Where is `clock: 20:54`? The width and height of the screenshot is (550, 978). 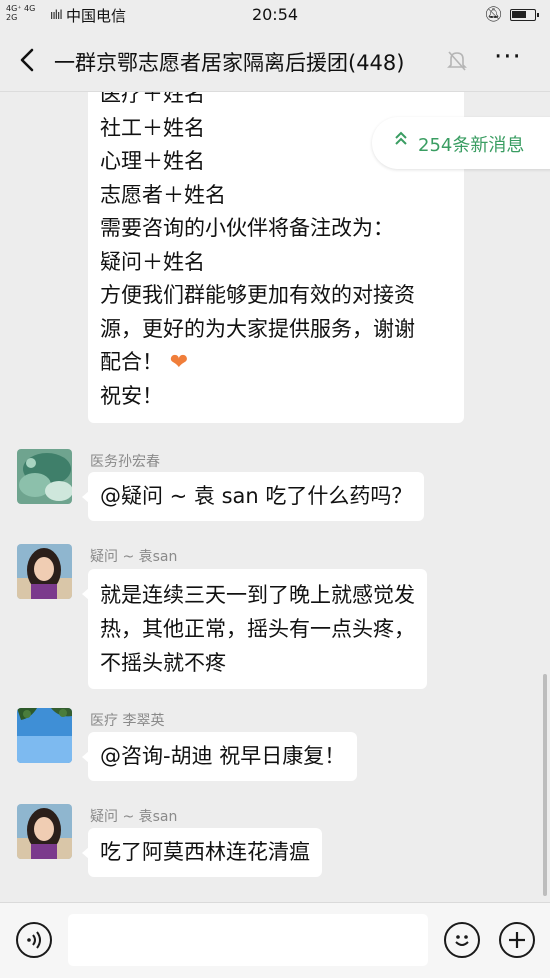 clock: 20:54 is located at coordinates (275, 14).